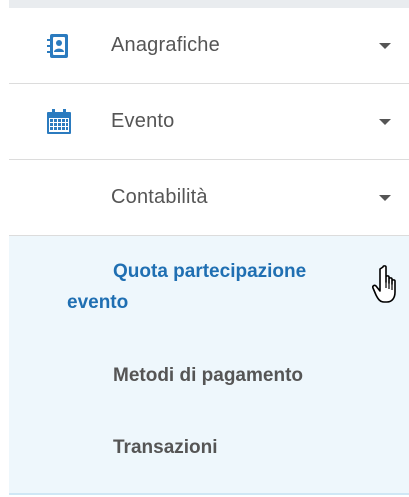 Image resolution: width=409 pixels, height=497 pixels. I want to click on submenu-item-label-line1: Quota partecipazione, so click(210, 271).